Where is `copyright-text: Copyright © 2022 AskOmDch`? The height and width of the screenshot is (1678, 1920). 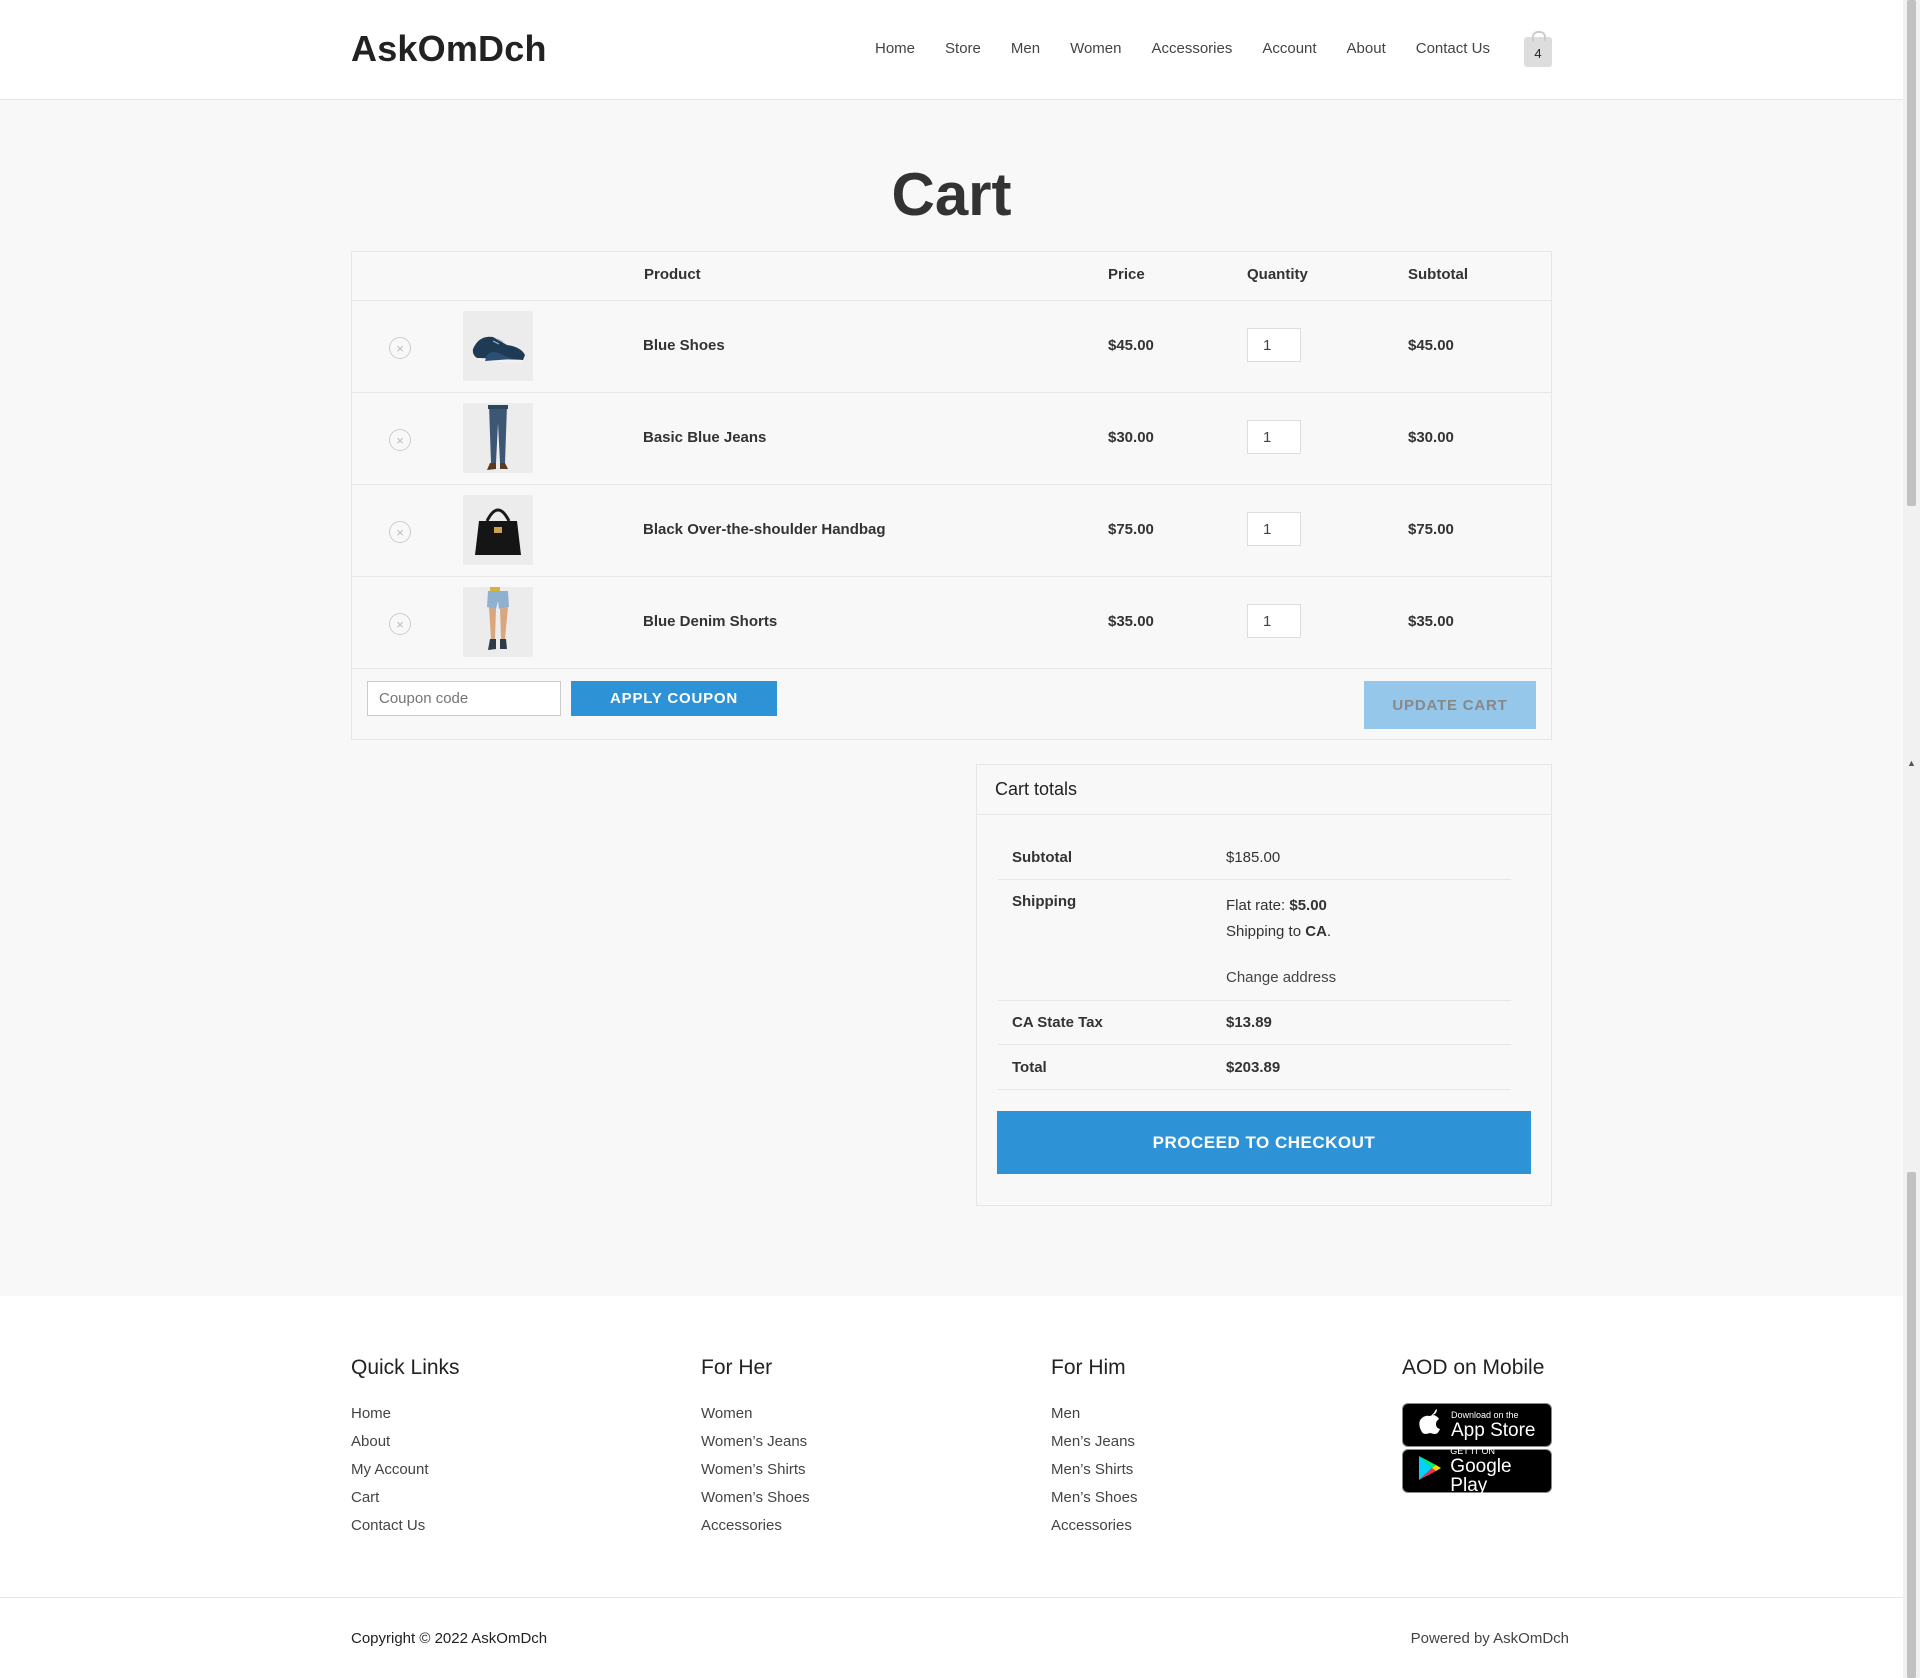
copyright-text: Copyright © 2022 AskOmDch is located at coordinates (449, 1638).